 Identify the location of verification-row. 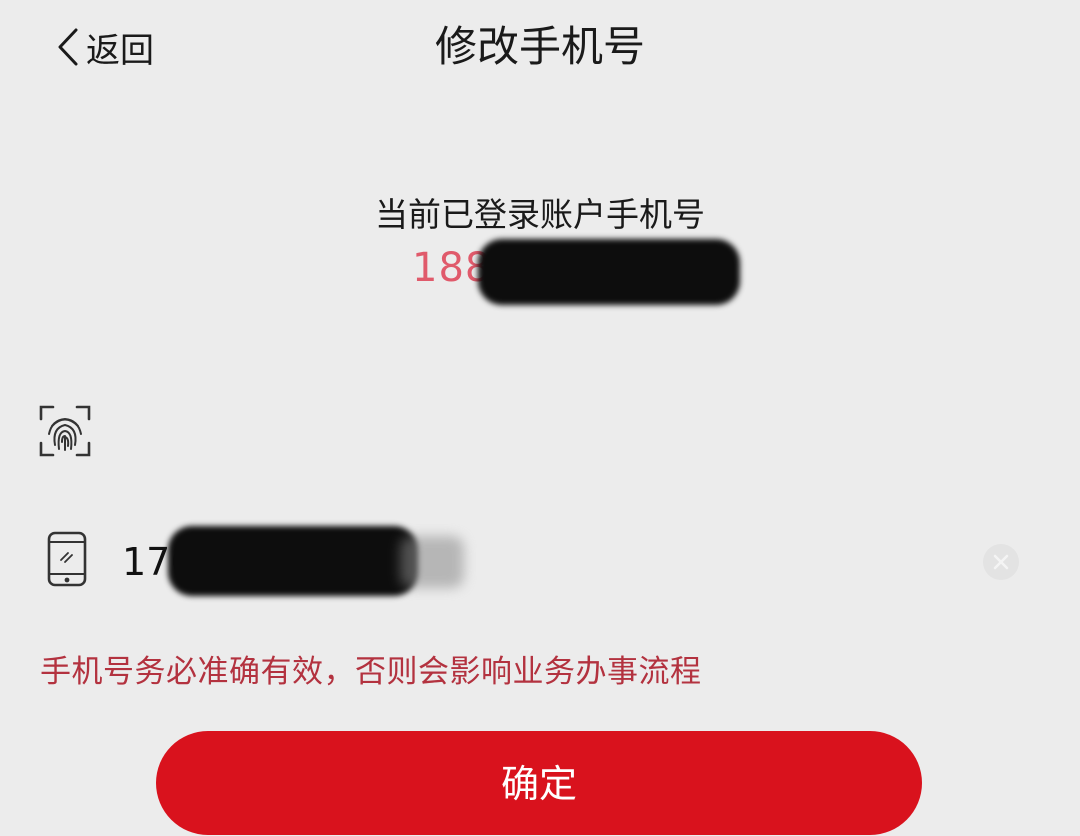
(540, 431).